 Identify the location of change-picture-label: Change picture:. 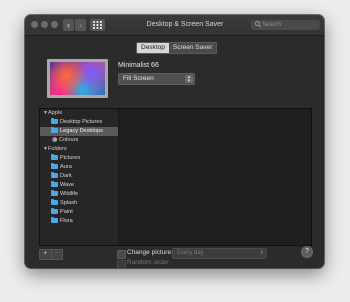
(150, 252).